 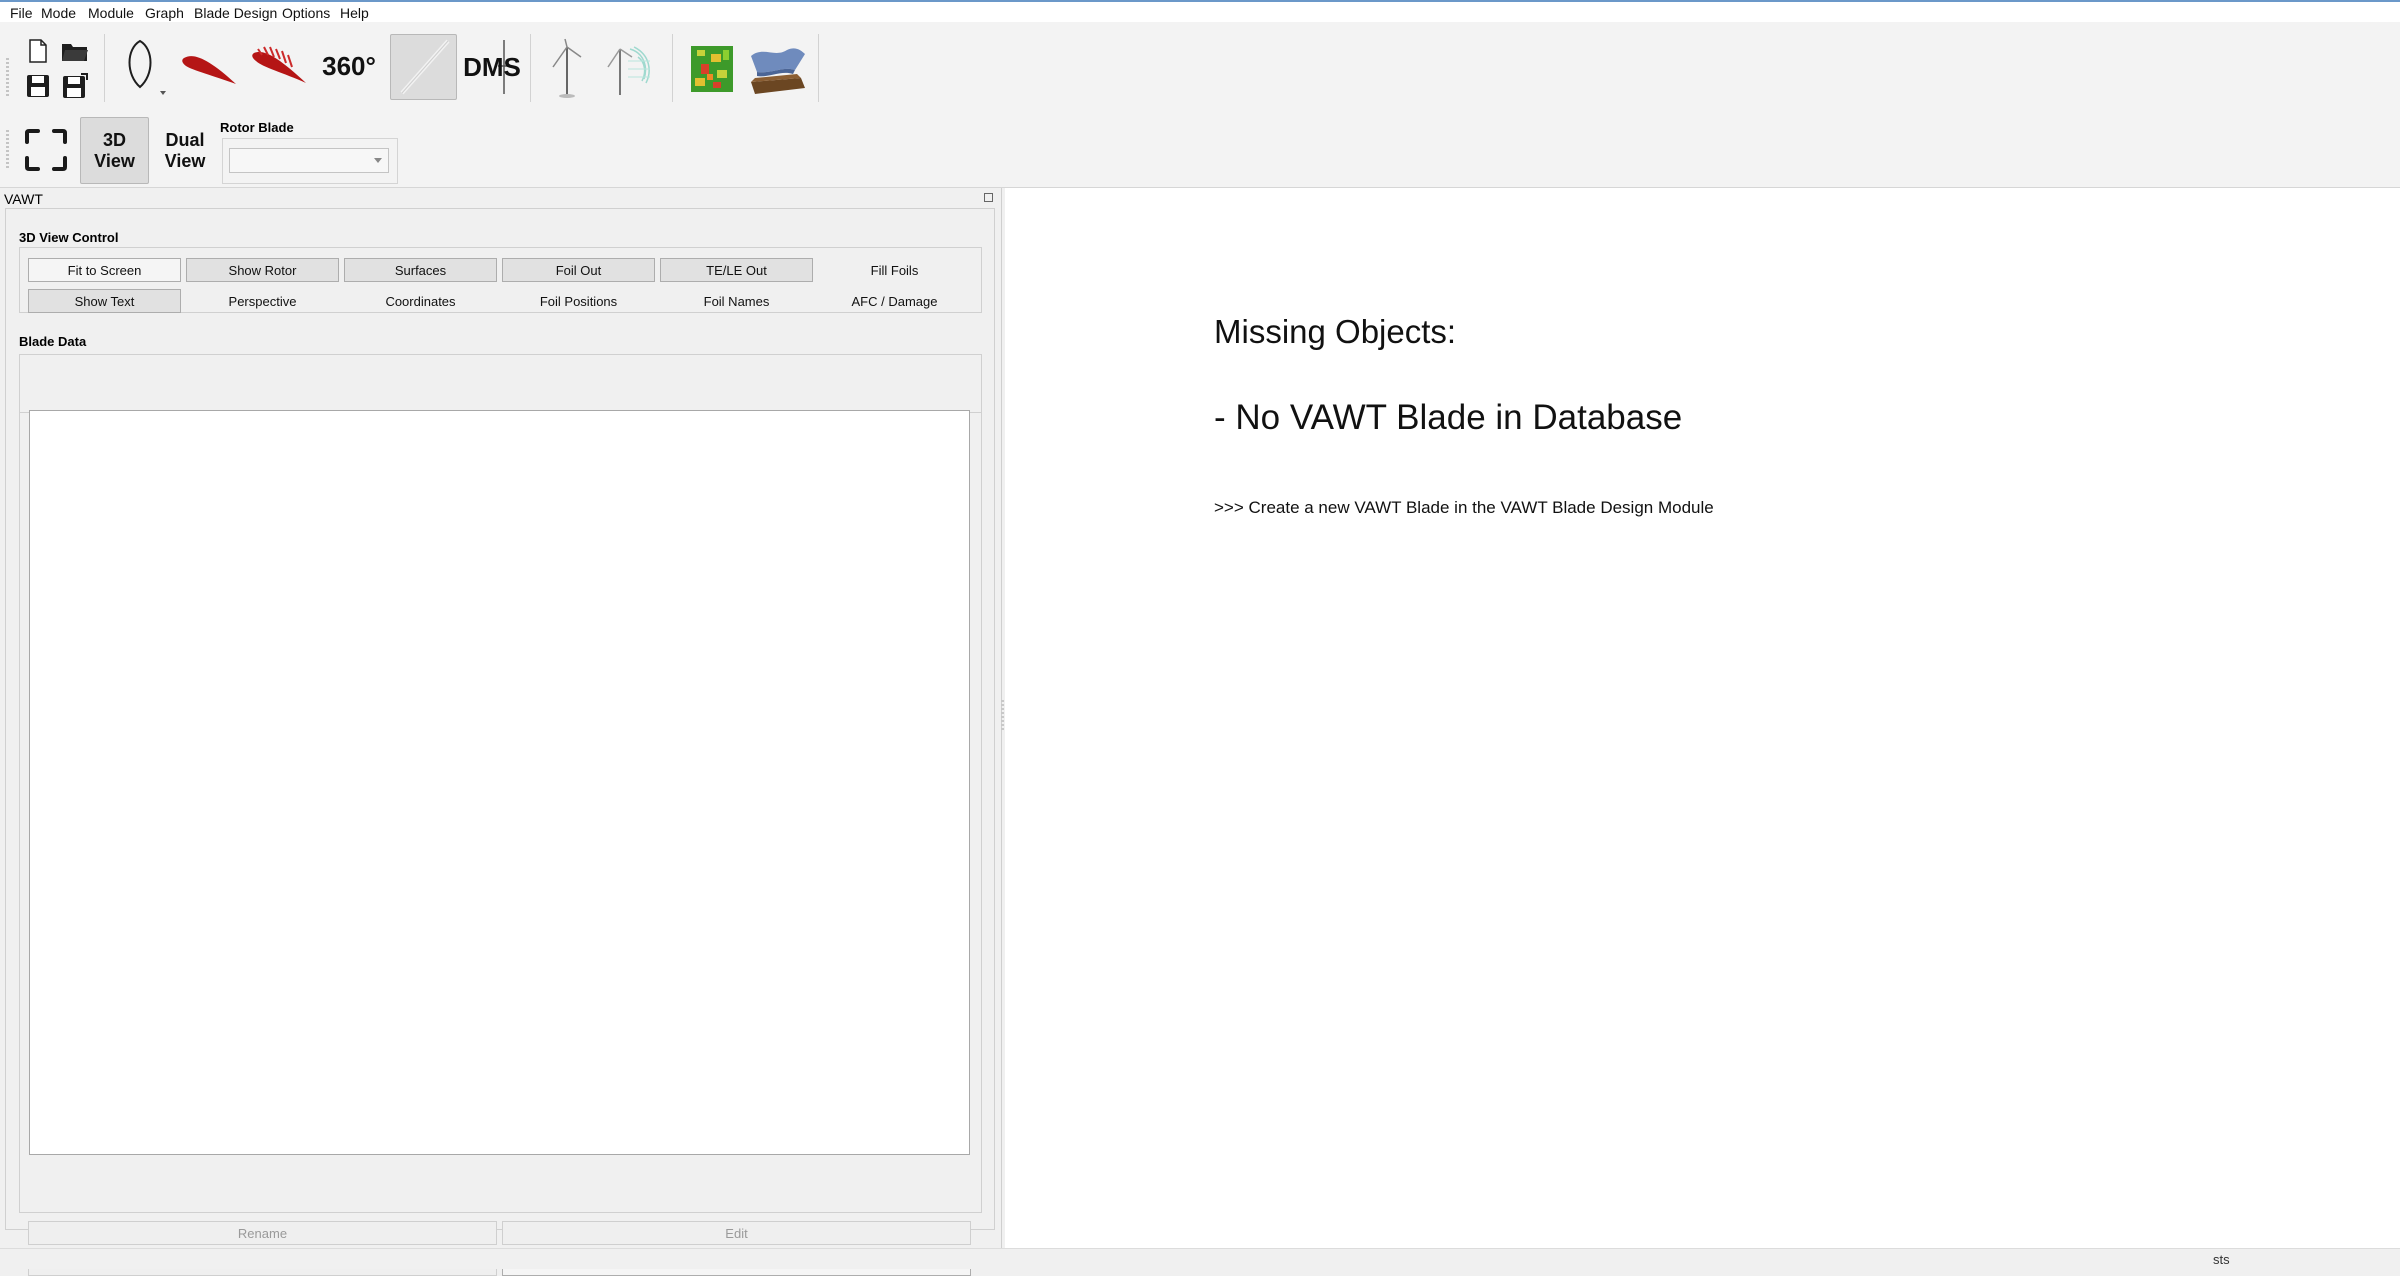 What do you see at coordinates (262, 270) in the screenshot?
I see `show-rotor-button: Show Rotor` at bounding box center [262, 270].